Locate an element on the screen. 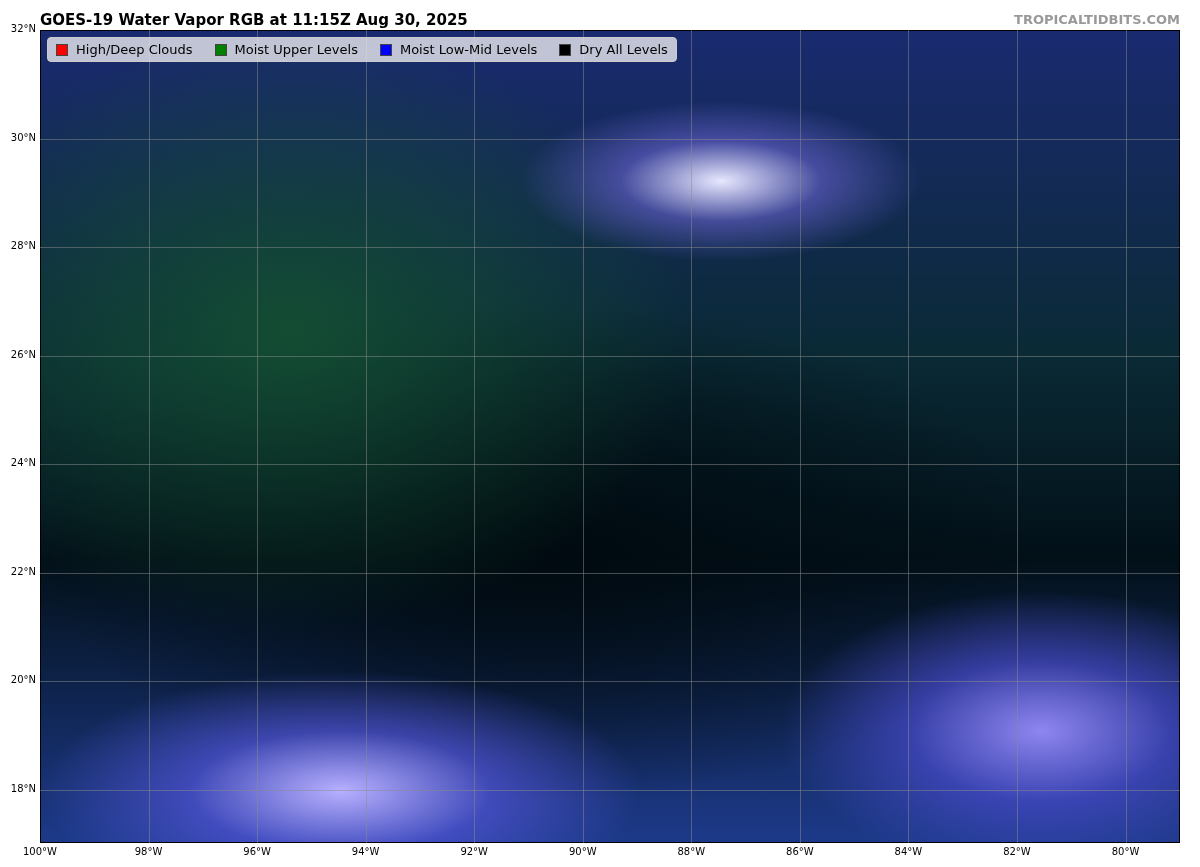 The height and width of the screenshot is (867, 1200). latitude-label: 30°N is located at coordinates (23, 137).